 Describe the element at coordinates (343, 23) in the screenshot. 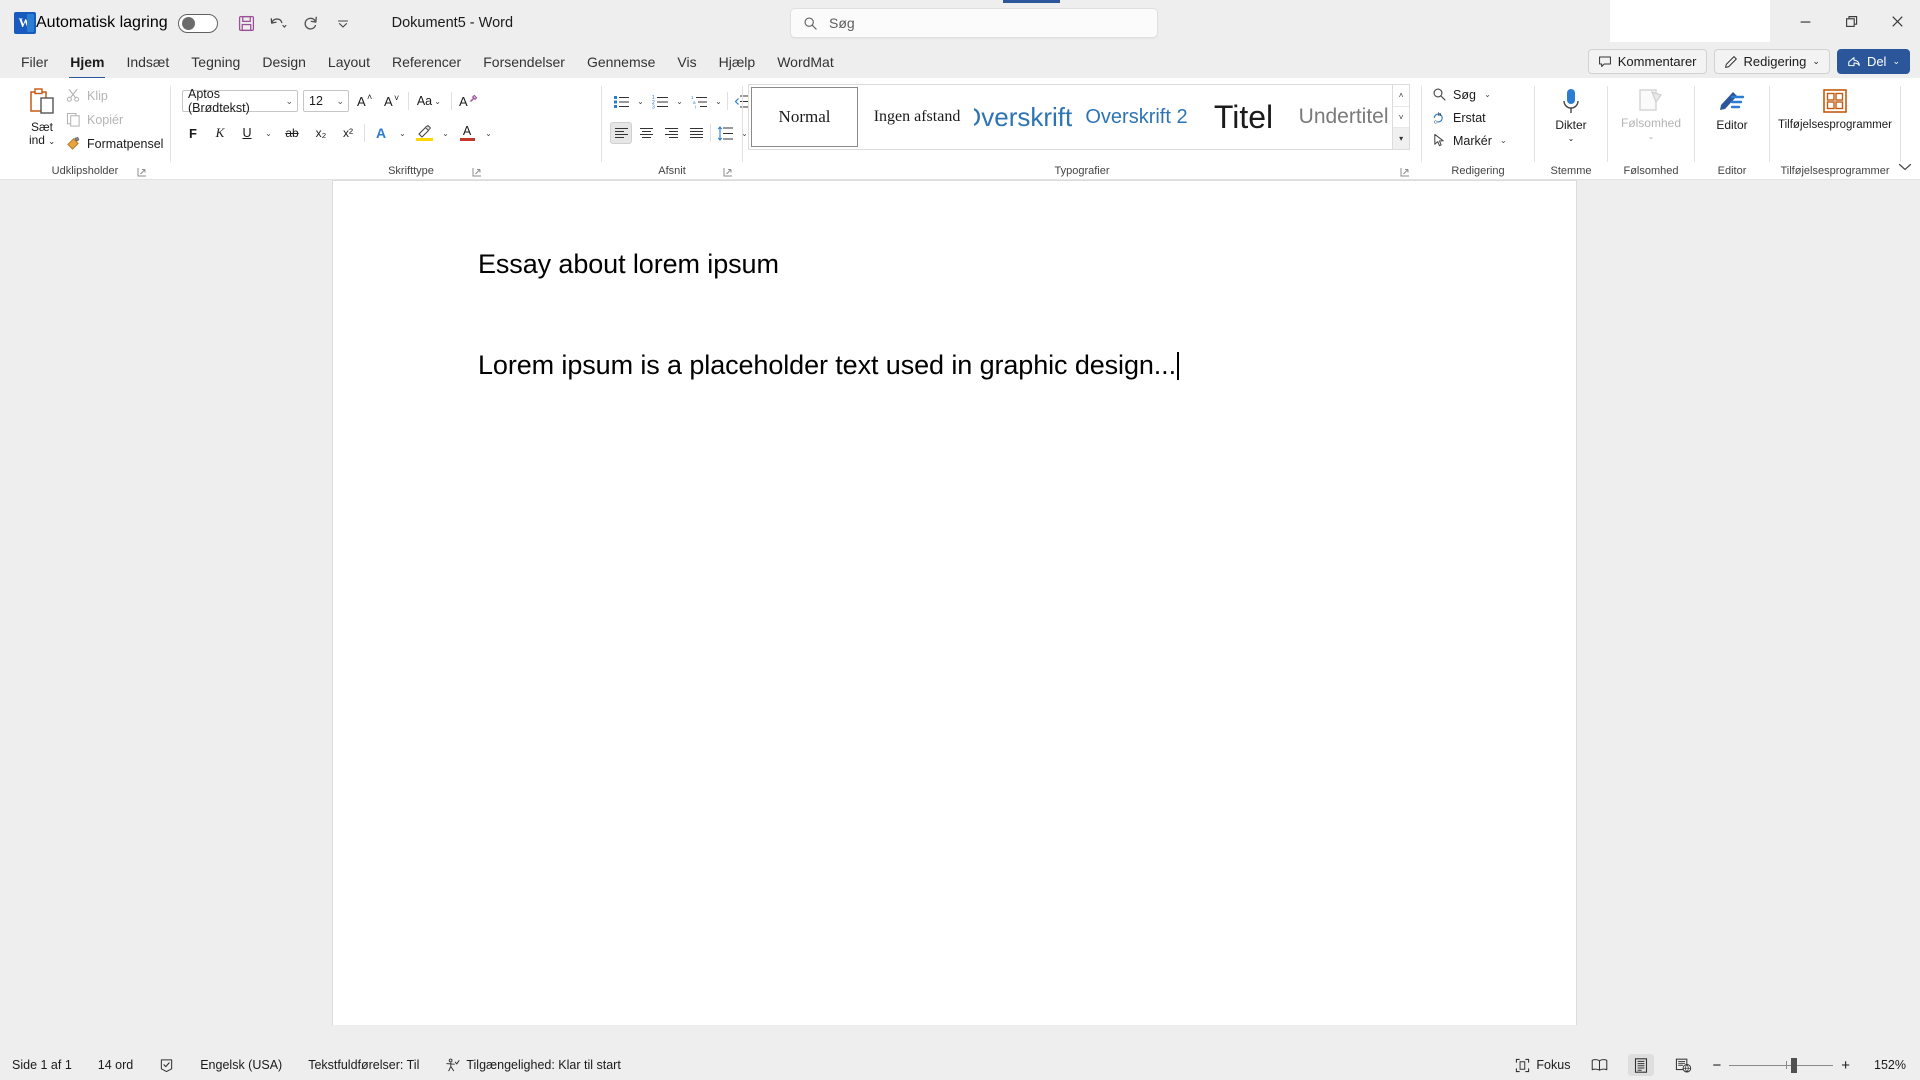

I see `qat-overflow-icon` at that location.